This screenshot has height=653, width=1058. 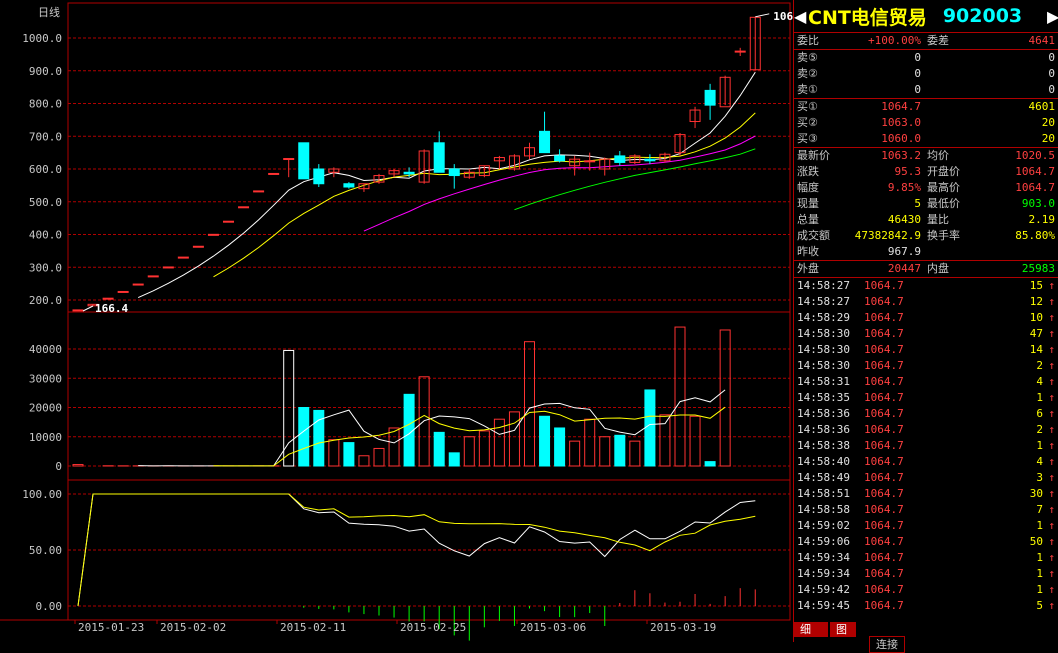 I want to click on buy-orders: 买①1064.74601买②1063.020买③1060.020, so click(x=926, y=123).